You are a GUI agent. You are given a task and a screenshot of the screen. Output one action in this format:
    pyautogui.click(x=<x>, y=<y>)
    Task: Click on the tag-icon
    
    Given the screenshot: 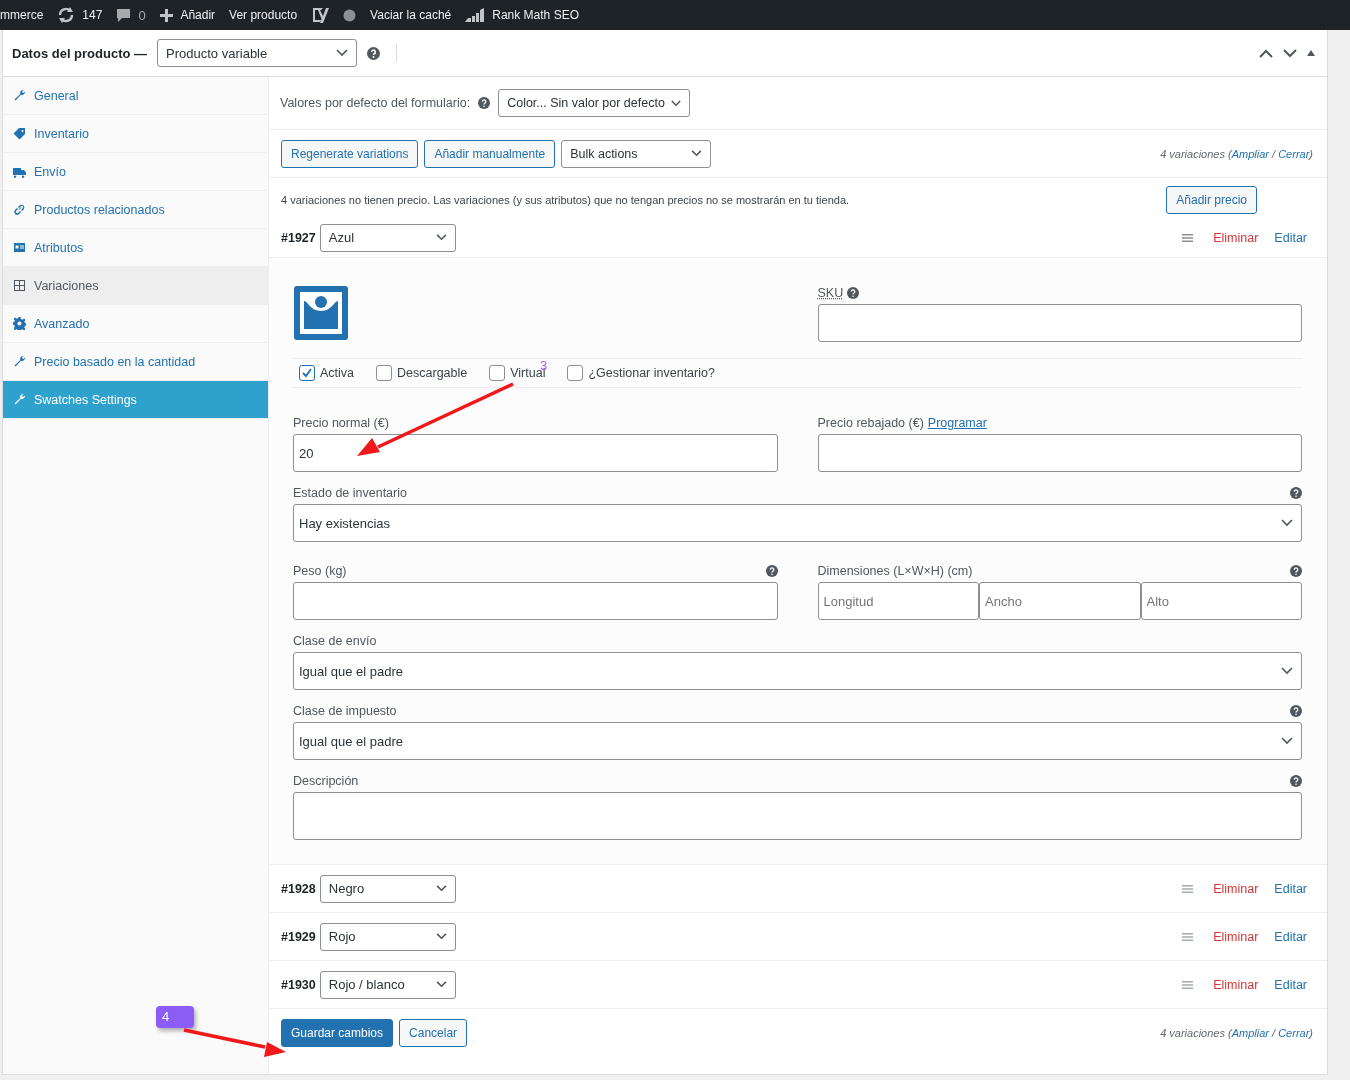 What is the action you would take?
    pyautogui.click(x=19, y=133)
    